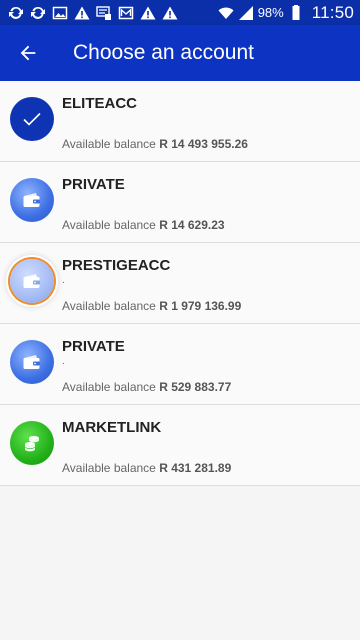 The height and width of the screenshot is (640, 360). I want to click on voicemail-icon, so click(104, 13).